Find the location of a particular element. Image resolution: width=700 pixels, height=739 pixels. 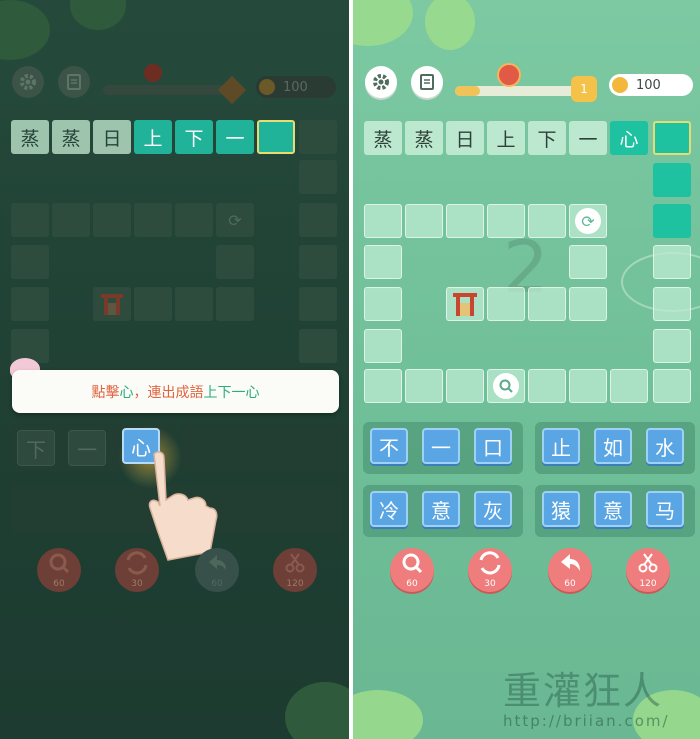

gate-icon is located at coordinates (112, 304).